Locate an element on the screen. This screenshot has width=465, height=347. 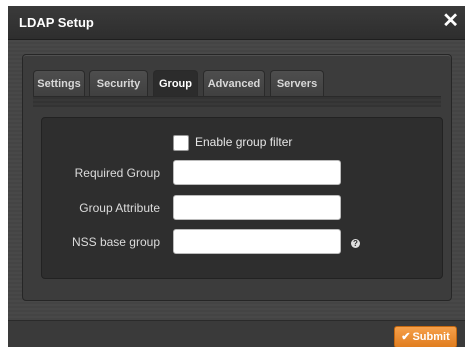
tab-group: Group is located at coordinates (175, 83).